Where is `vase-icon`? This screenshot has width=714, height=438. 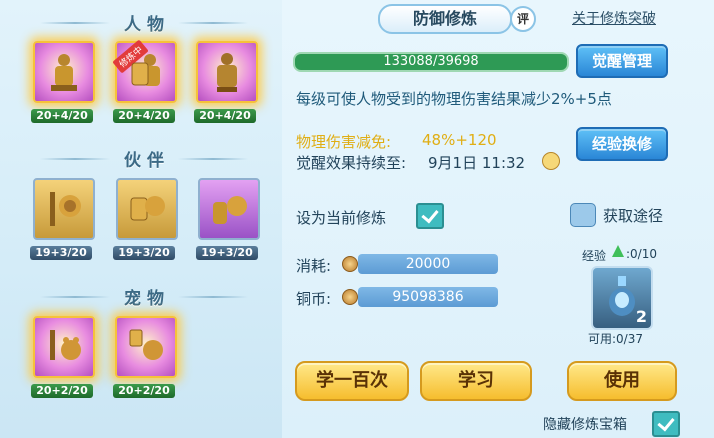 vase-icon is located at coordinates (622, 296).